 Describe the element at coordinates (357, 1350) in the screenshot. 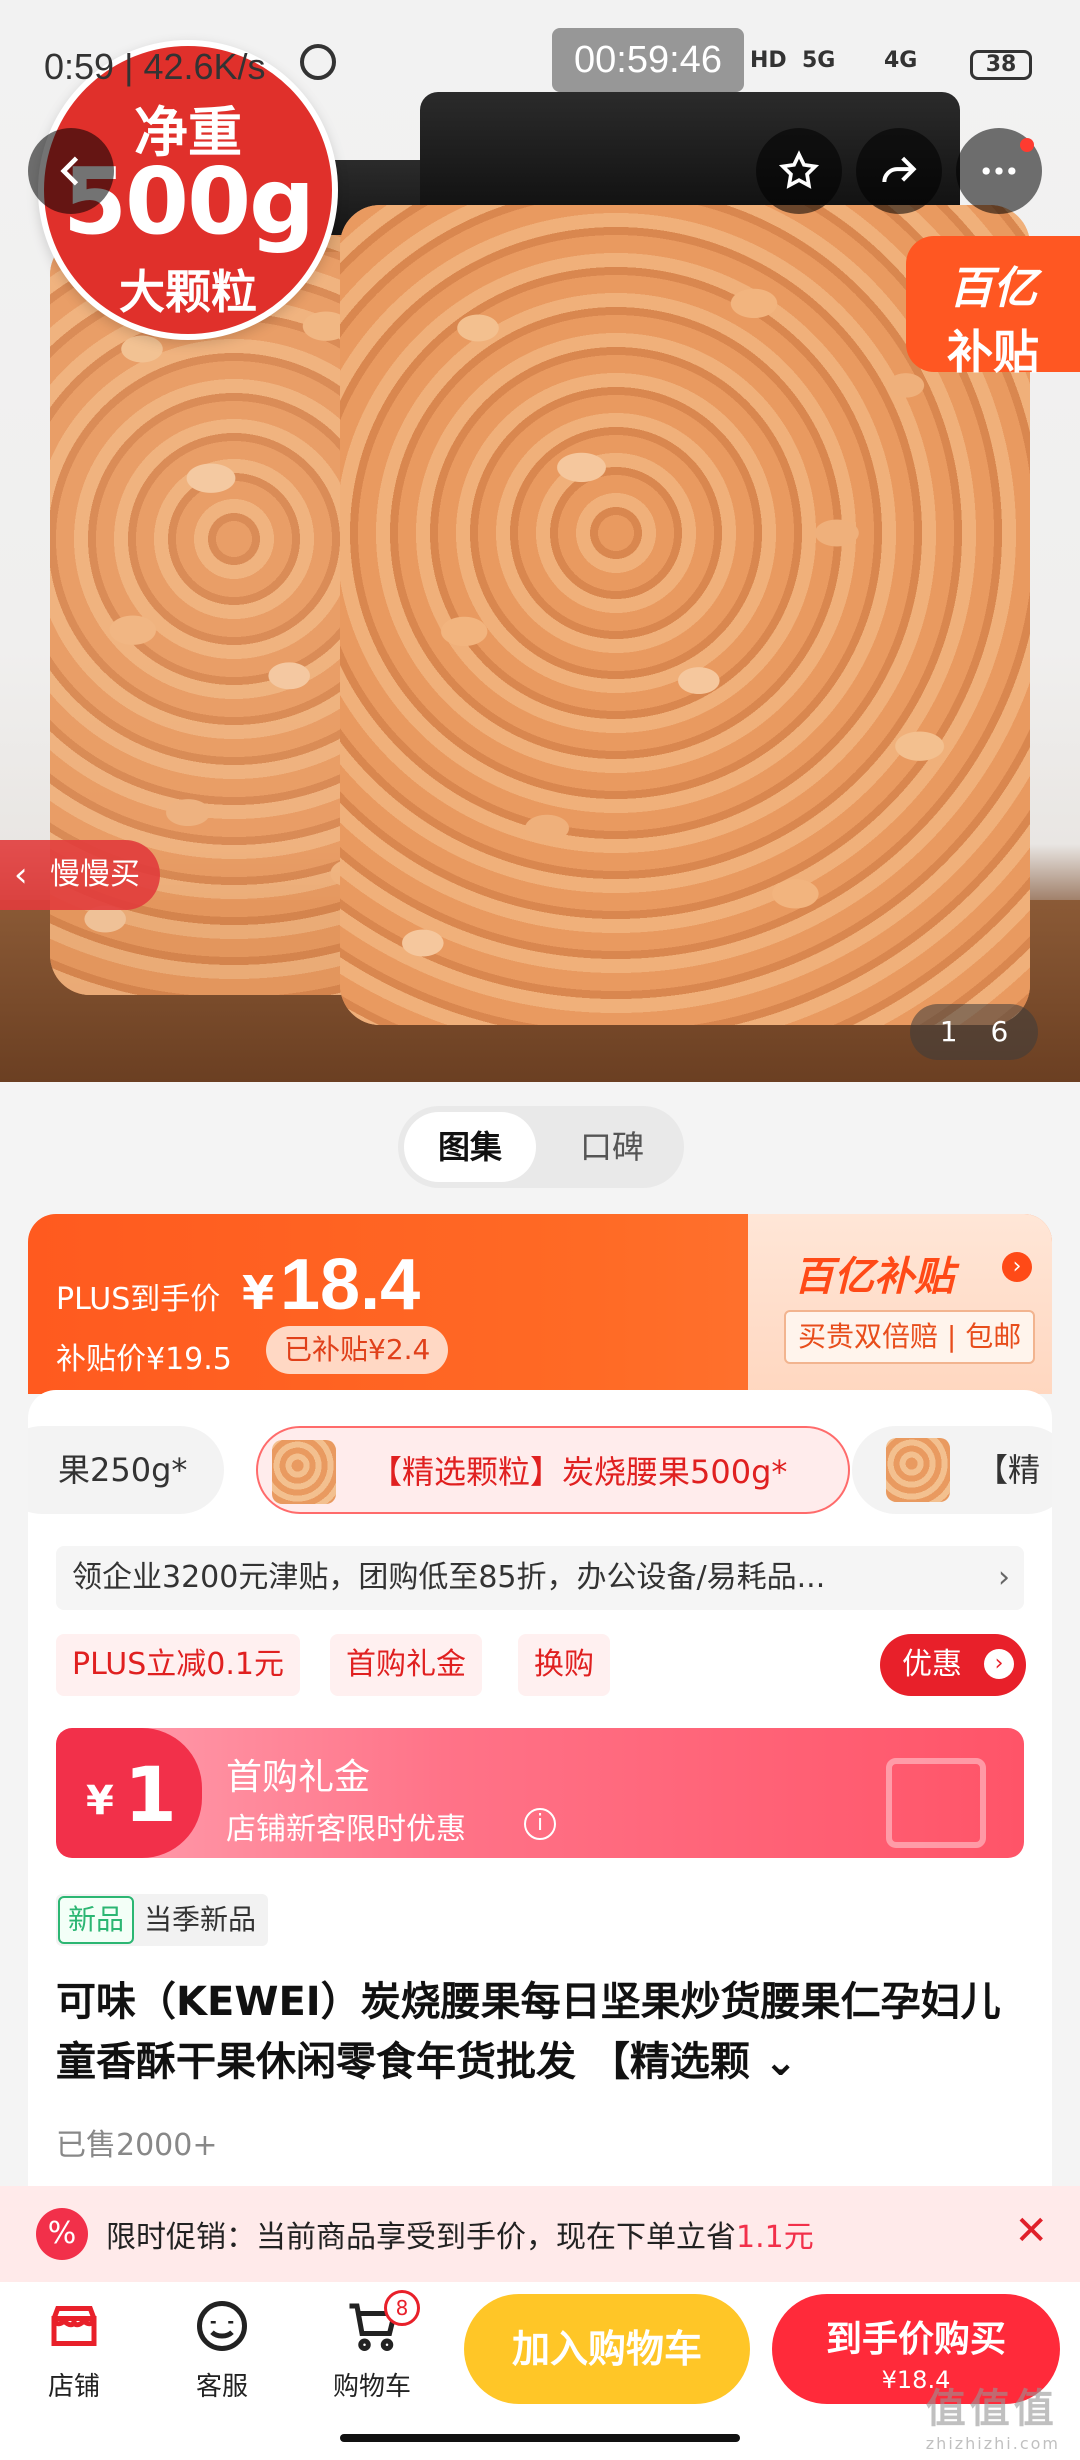

I see `already-subsidy-badge: 已补贴¥2.4` at that location.